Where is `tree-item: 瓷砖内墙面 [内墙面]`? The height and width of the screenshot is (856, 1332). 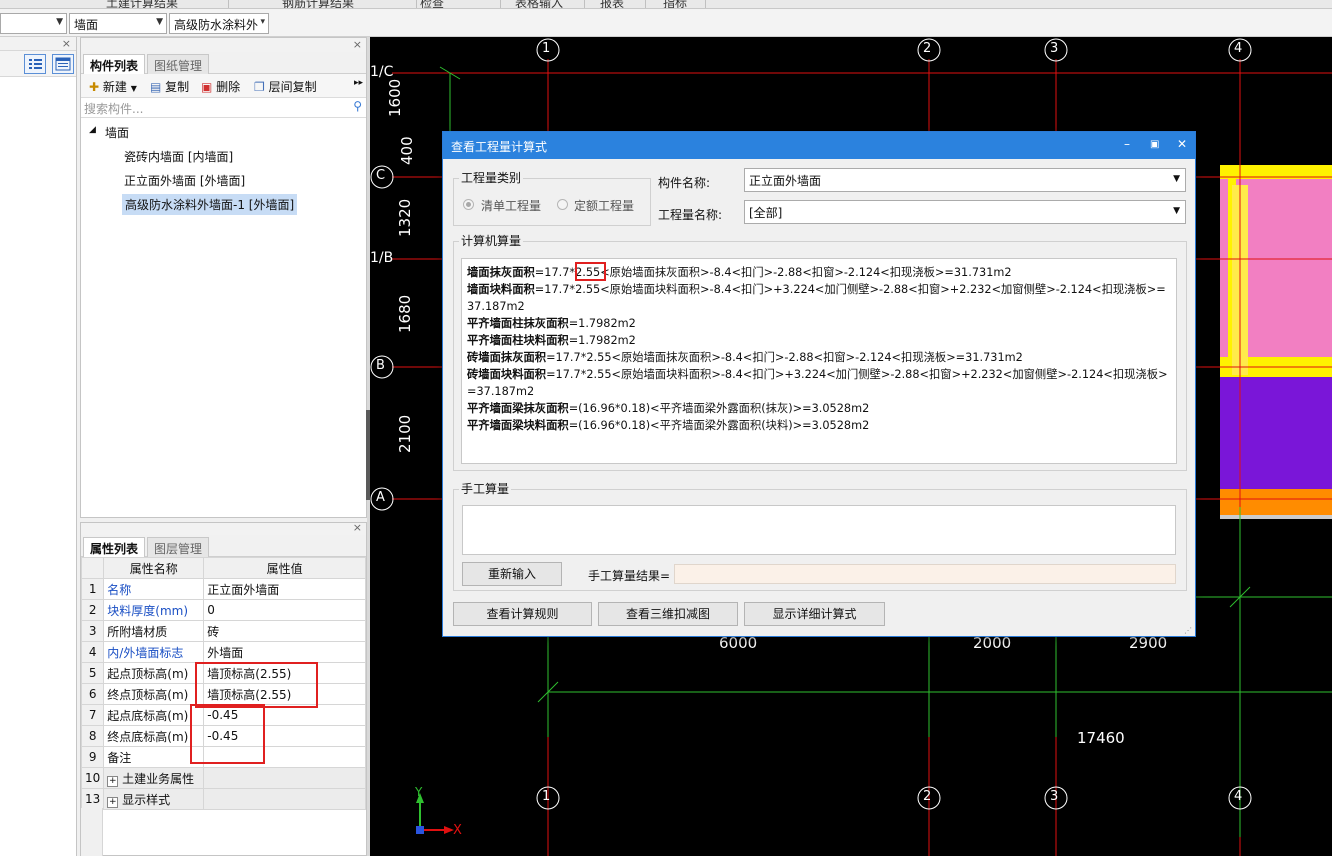 tree-item: 瓷砖内墙面 [内墙面] is located at coordinates (178, 156).